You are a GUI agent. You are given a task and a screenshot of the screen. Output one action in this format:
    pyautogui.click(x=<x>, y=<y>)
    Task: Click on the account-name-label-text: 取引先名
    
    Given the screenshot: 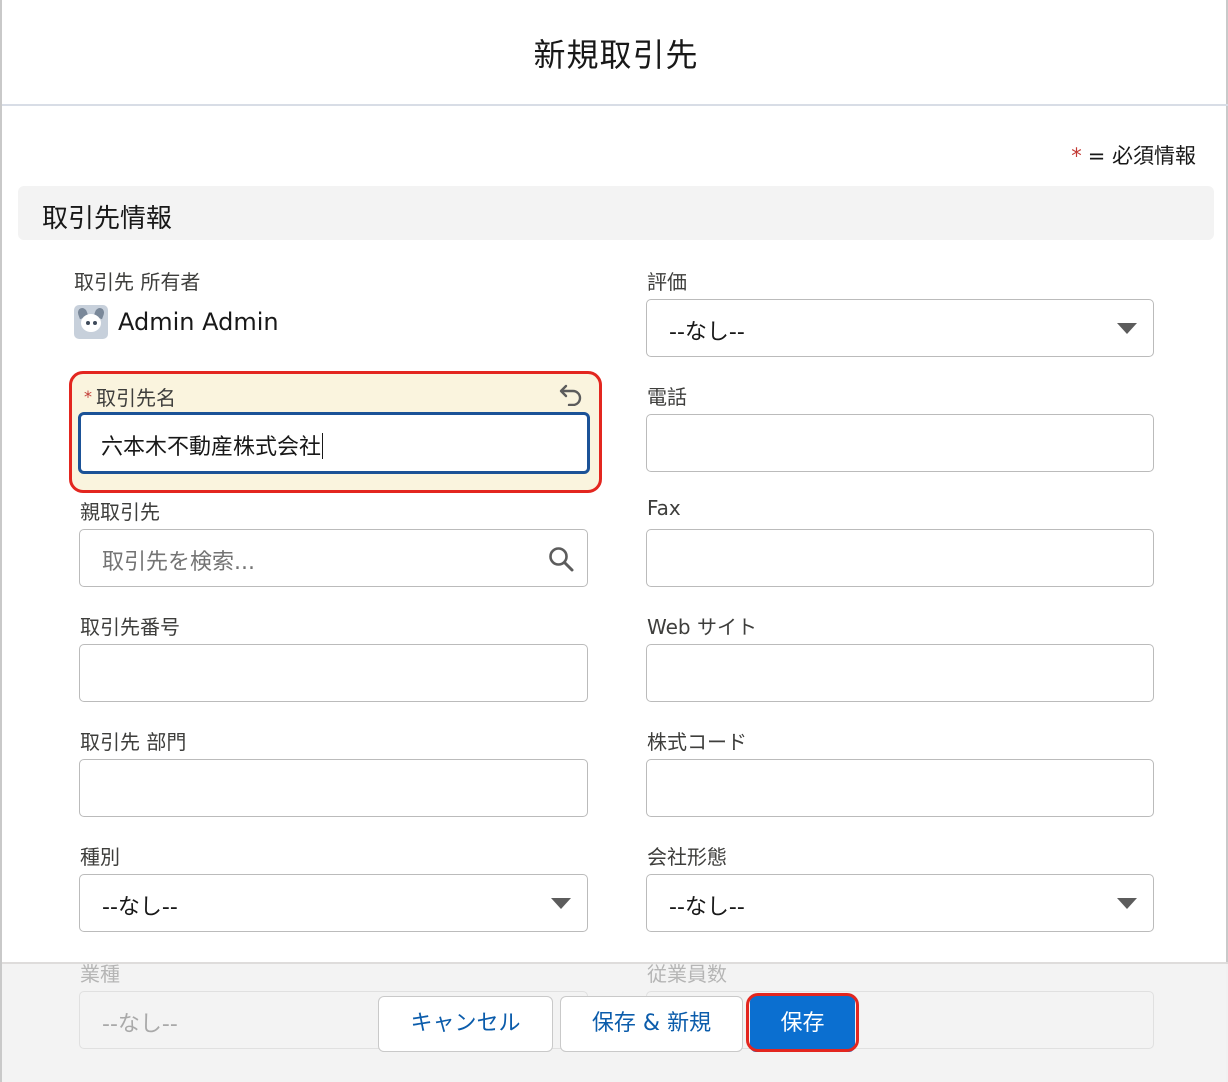 What is the action you would take?
    pyautogui.click(x=136, y=398)
    